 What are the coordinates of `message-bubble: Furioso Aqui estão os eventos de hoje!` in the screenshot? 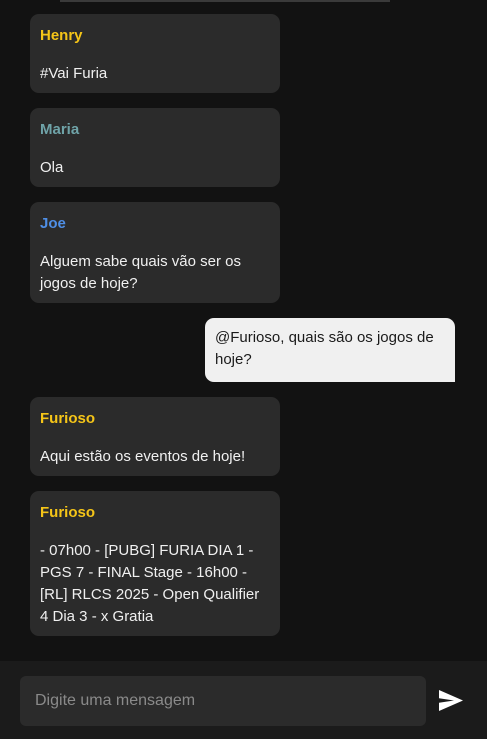 It's located at (155, 436).